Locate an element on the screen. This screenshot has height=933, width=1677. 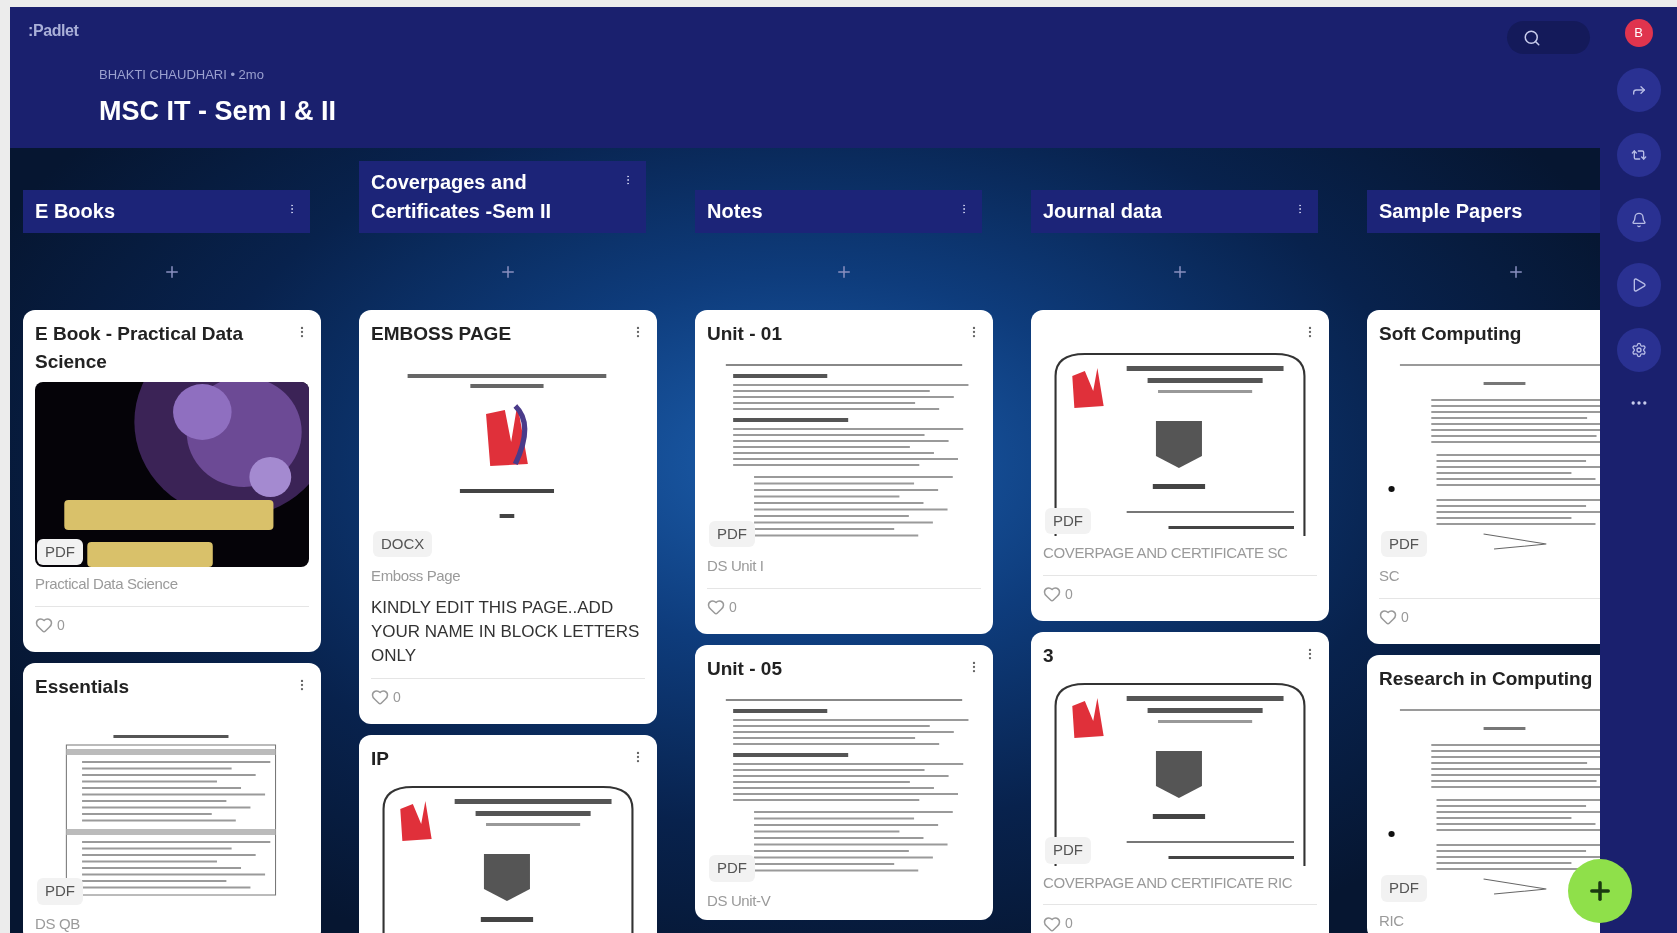
post-card: Unit - 05 PDF DS Unit-V is located at coordinates (844, 782).